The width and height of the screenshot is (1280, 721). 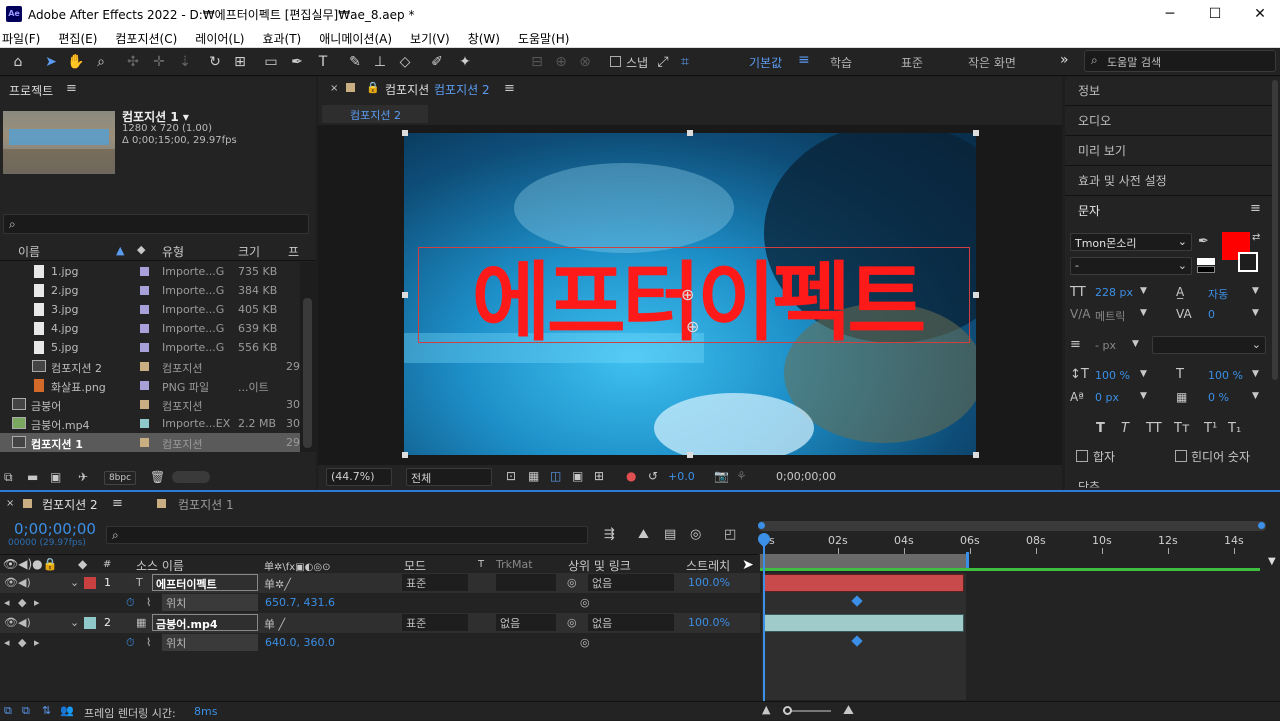 What do you see at coordinates (730, 534) in the screenshot?
I see `graph-editor-icon: ◰` at bounding box center [730, 534].